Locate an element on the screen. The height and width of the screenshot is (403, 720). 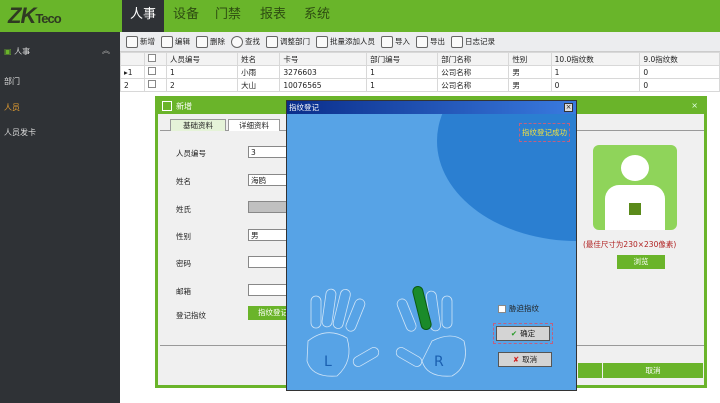
top-bar: ZKTeco 人事 设备 门禁 报表 系统 is located at coordinates (360, 16).